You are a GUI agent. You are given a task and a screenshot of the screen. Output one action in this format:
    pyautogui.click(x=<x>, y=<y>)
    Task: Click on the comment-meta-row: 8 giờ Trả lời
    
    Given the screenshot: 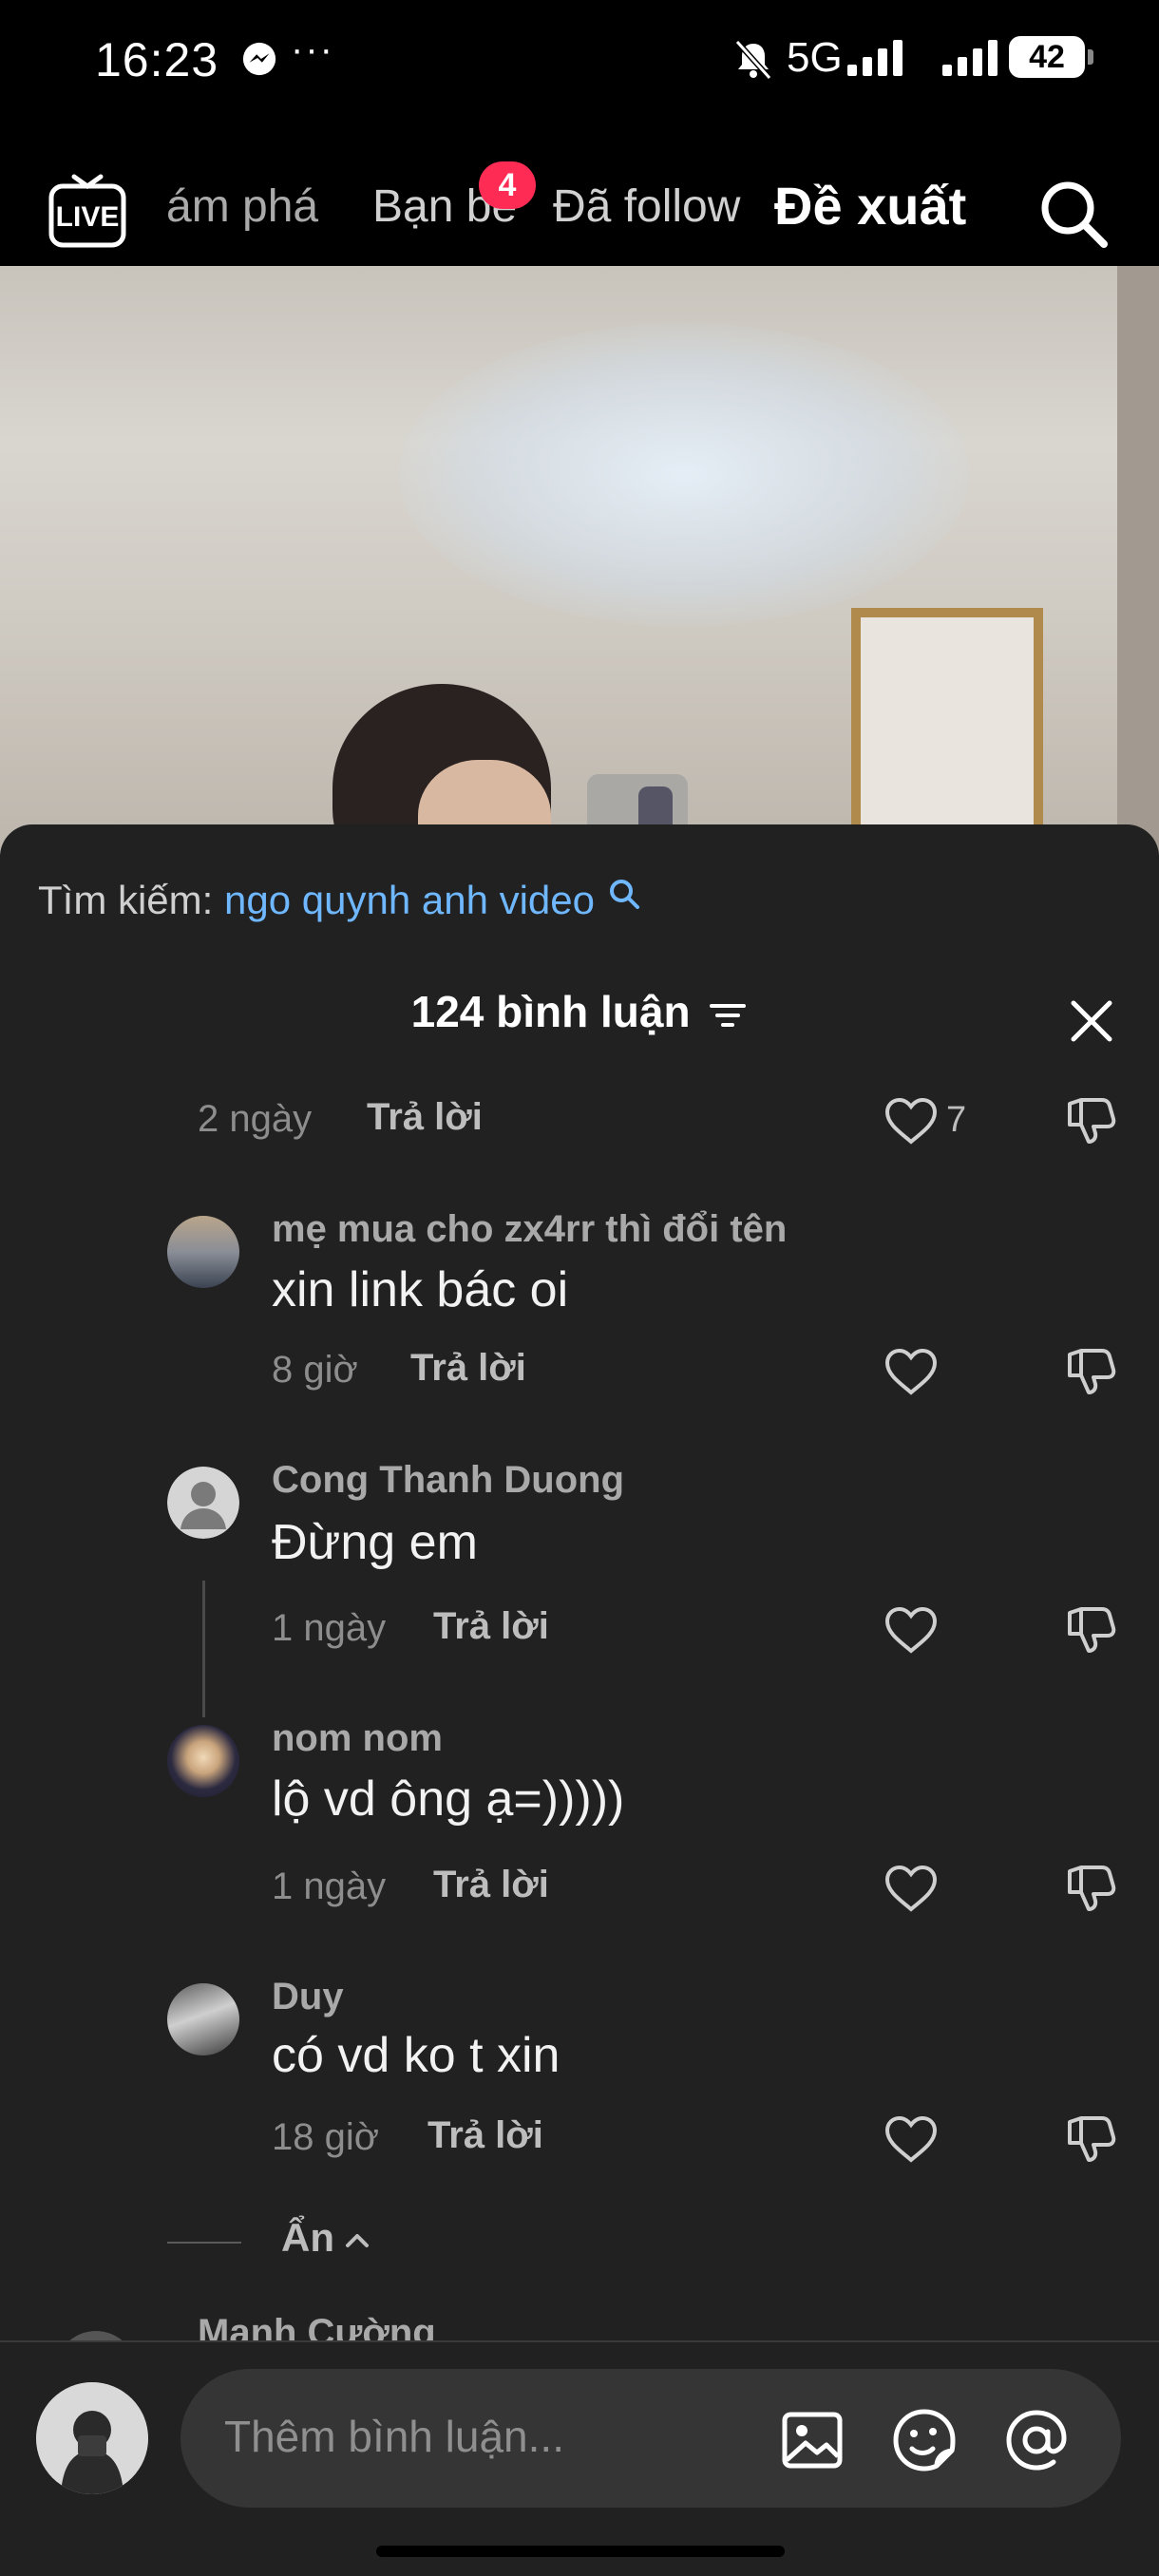 What is the action you would take?
    pyautogui.click(x=579, y=1371)
    